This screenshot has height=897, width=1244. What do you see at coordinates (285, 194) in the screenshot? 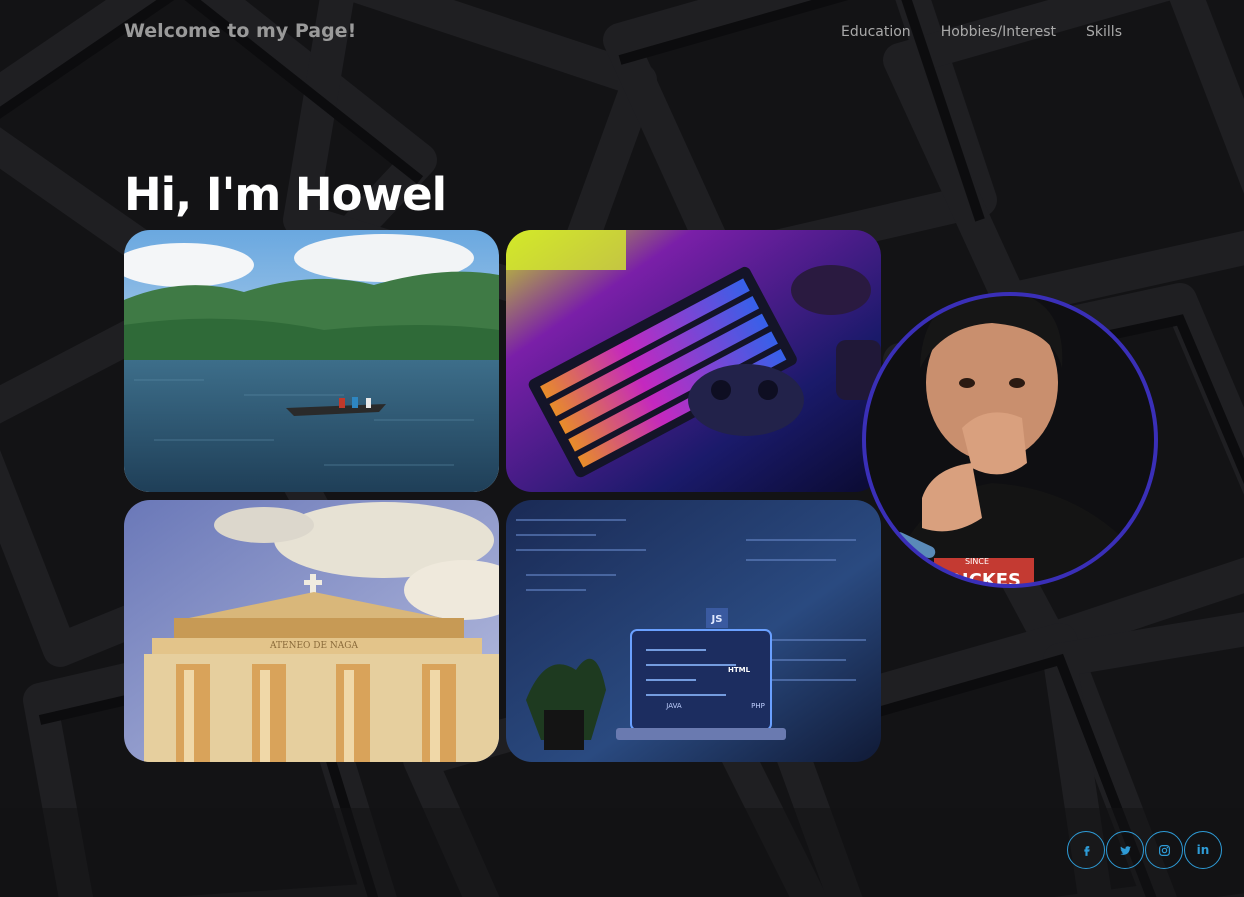
I see `hero-title: Hi, I'm Howel` at bounding box center [285, 194].